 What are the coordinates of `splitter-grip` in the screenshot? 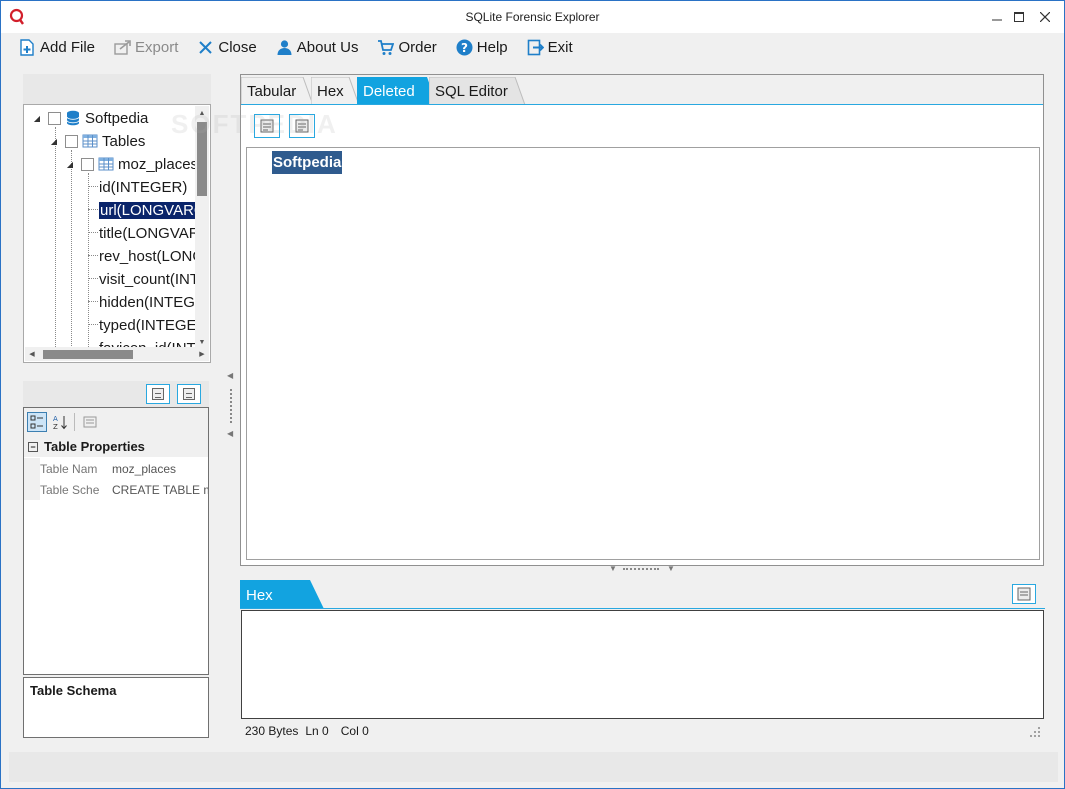 It's located at (231, 406).